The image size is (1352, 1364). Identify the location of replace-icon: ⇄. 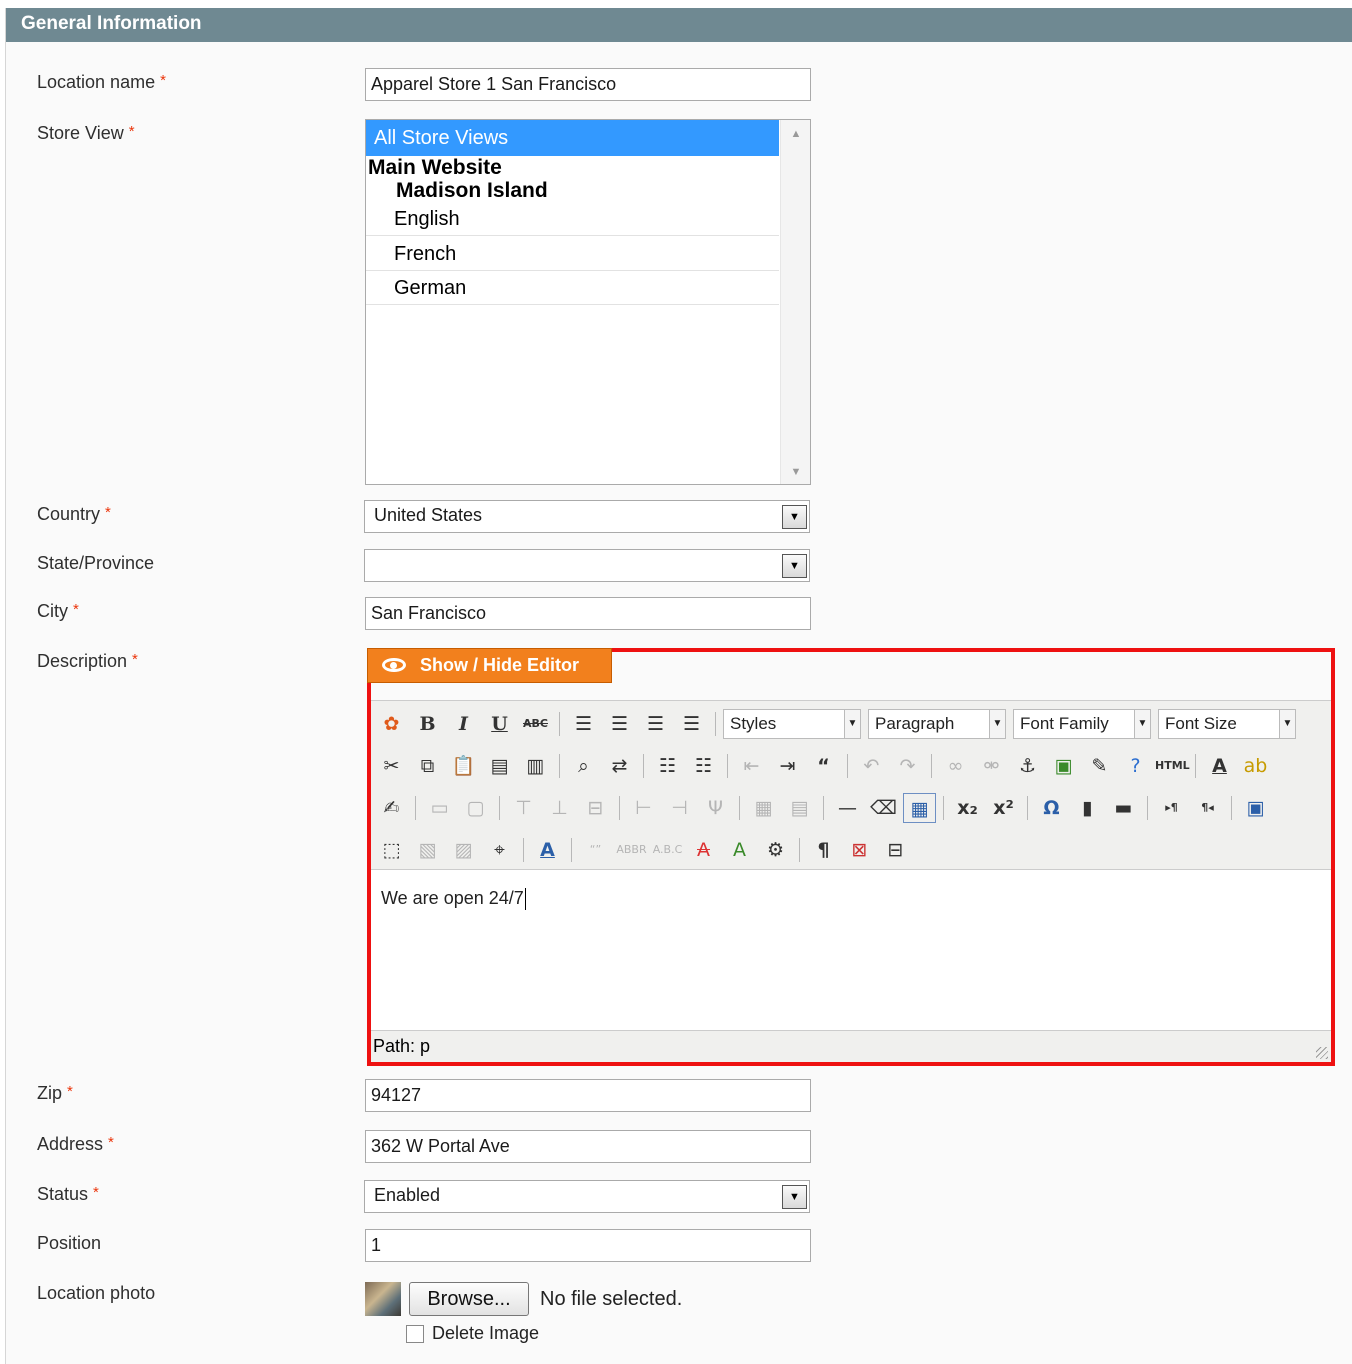
(619, 766).